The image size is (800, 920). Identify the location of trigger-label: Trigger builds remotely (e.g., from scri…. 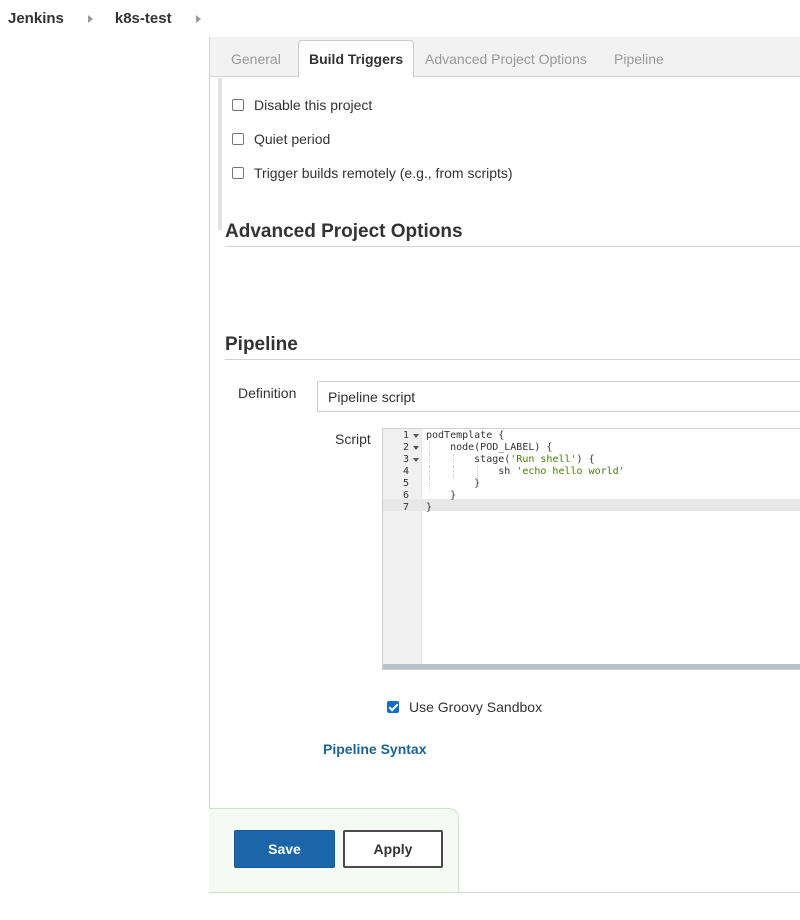
(383, 173).